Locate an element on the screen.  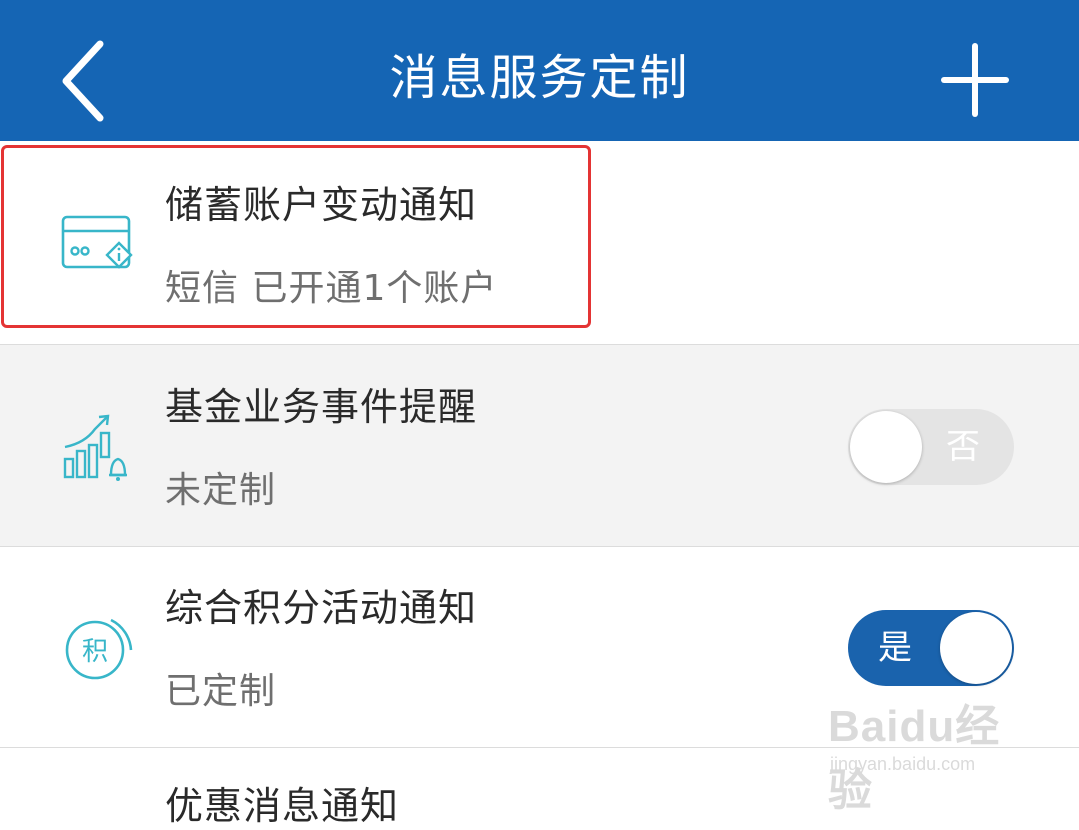
page-title: 消息服务定制 is located at coordinates (539, 78).